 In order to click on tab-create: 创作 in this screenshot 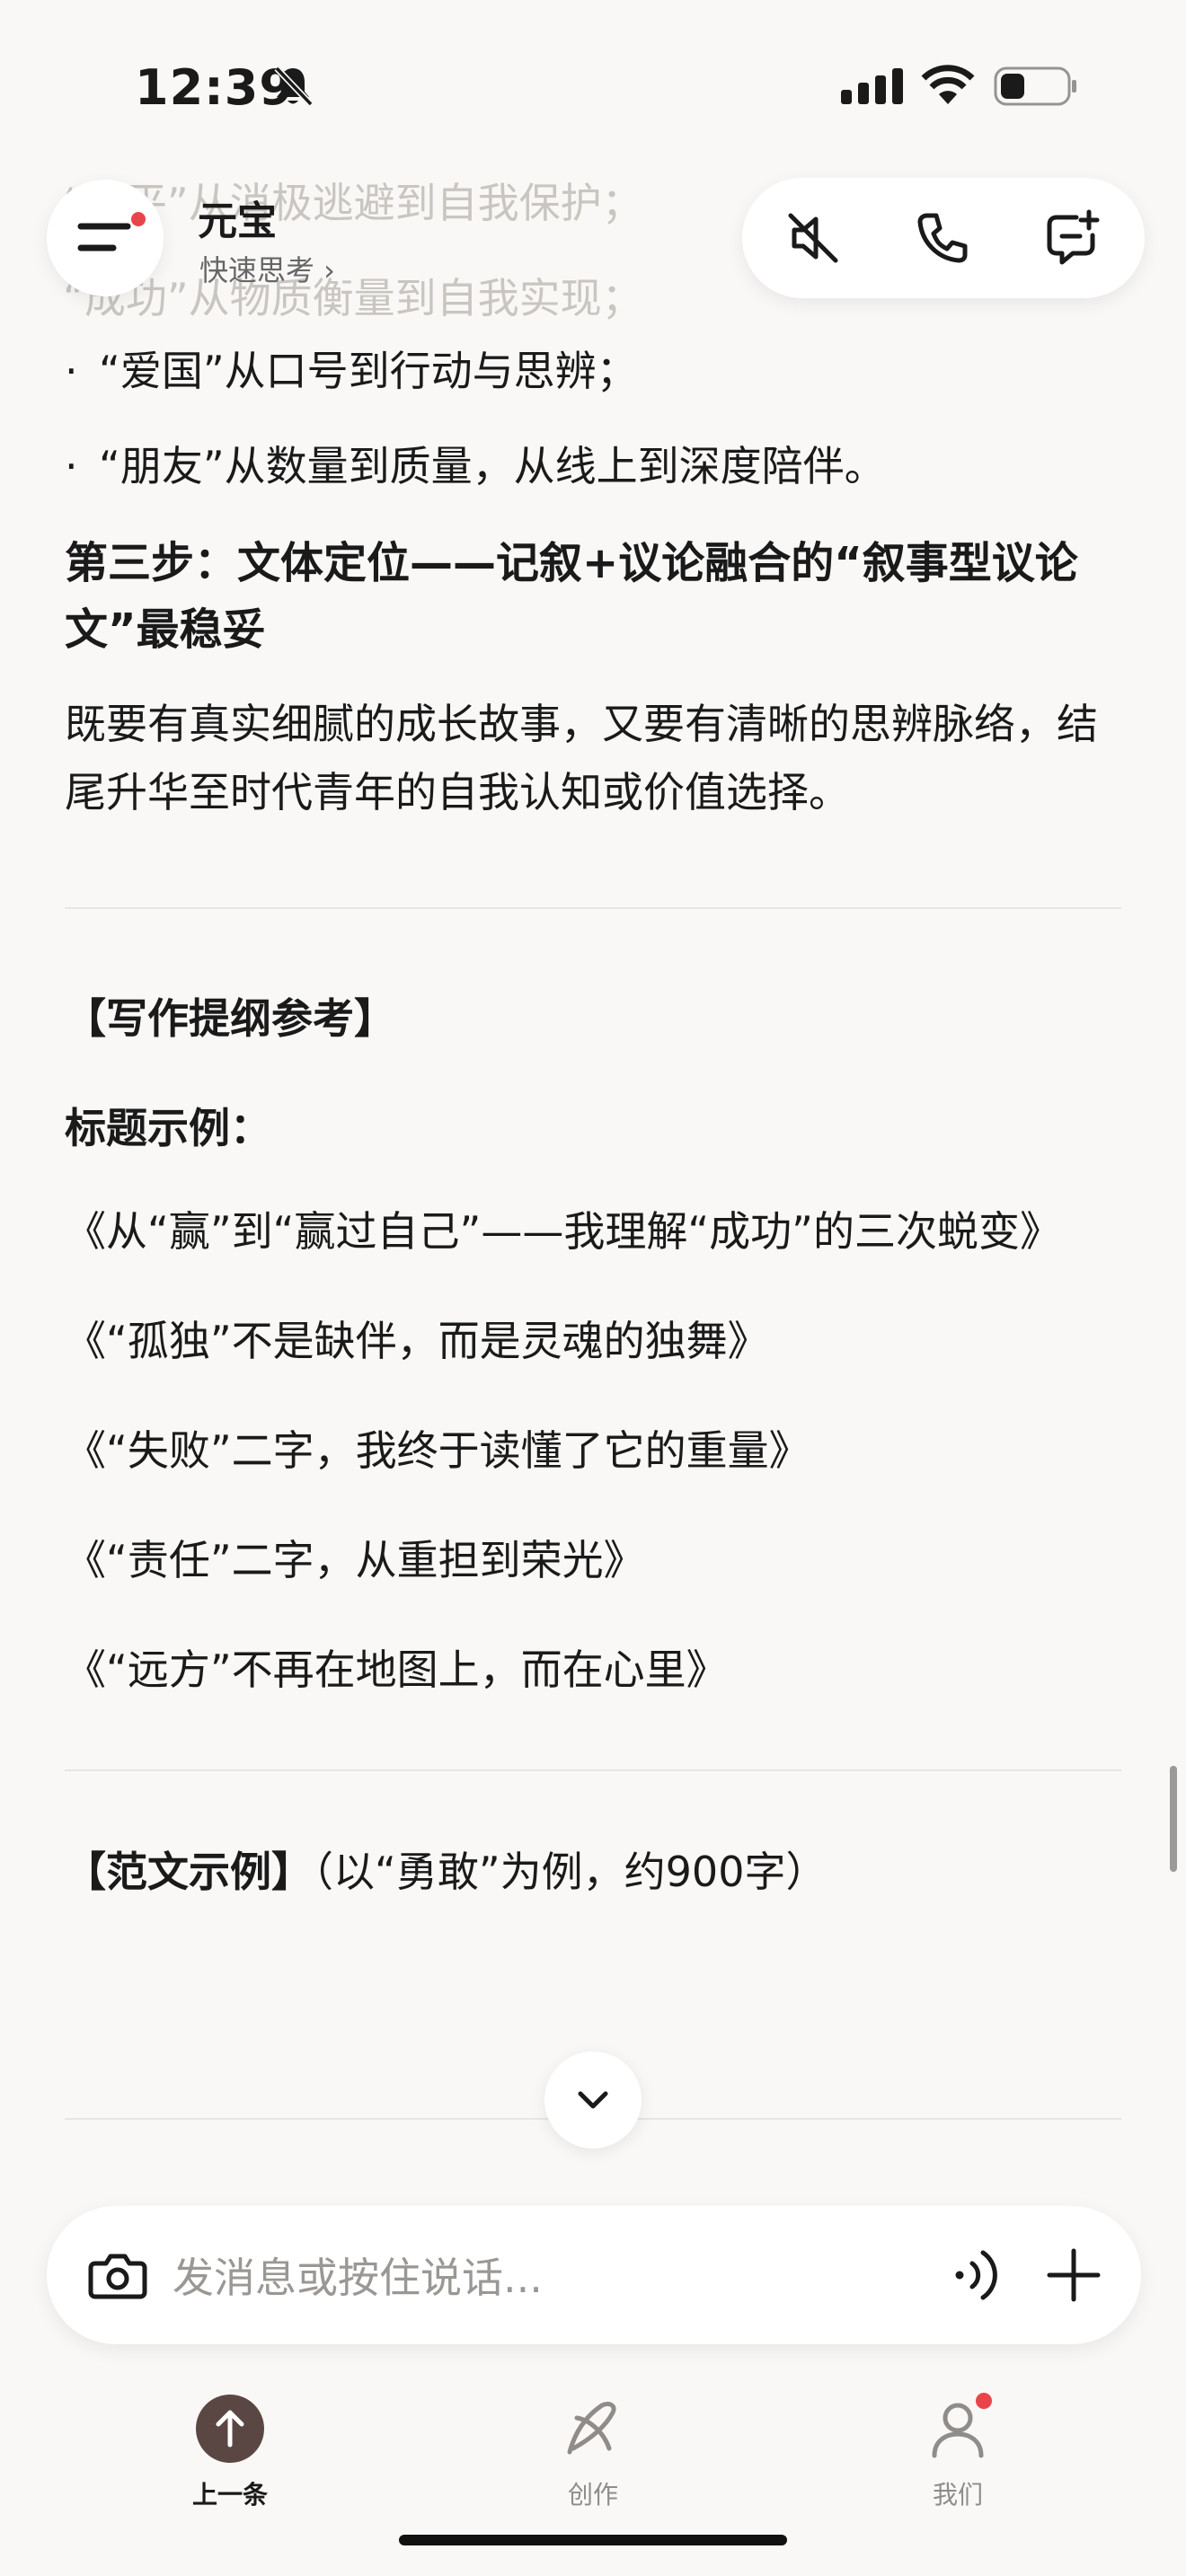, I will do `click(593, 2452)`.